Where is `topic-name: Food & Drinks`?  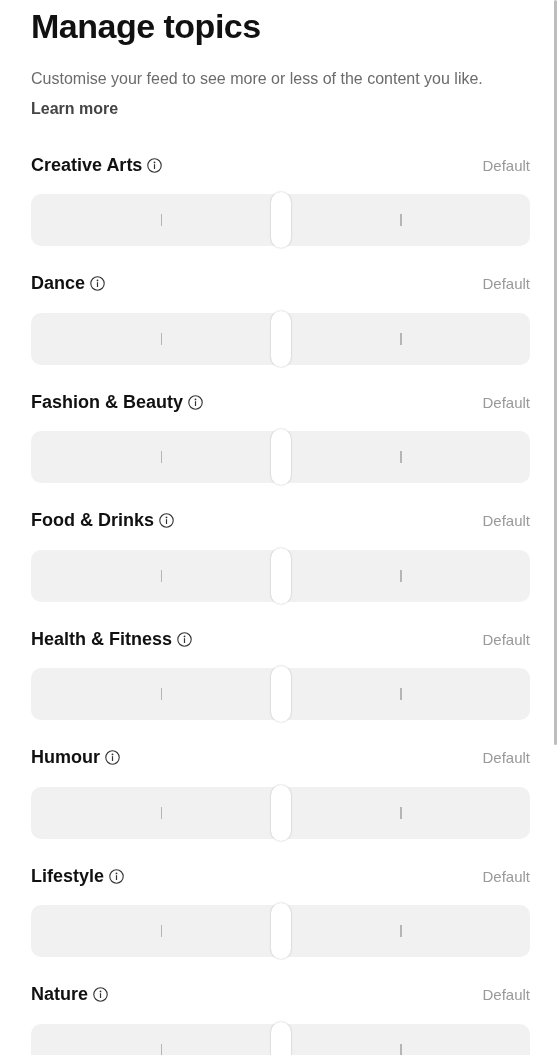
topic-name: Food & Drinks is located at coordinates (92, 520).